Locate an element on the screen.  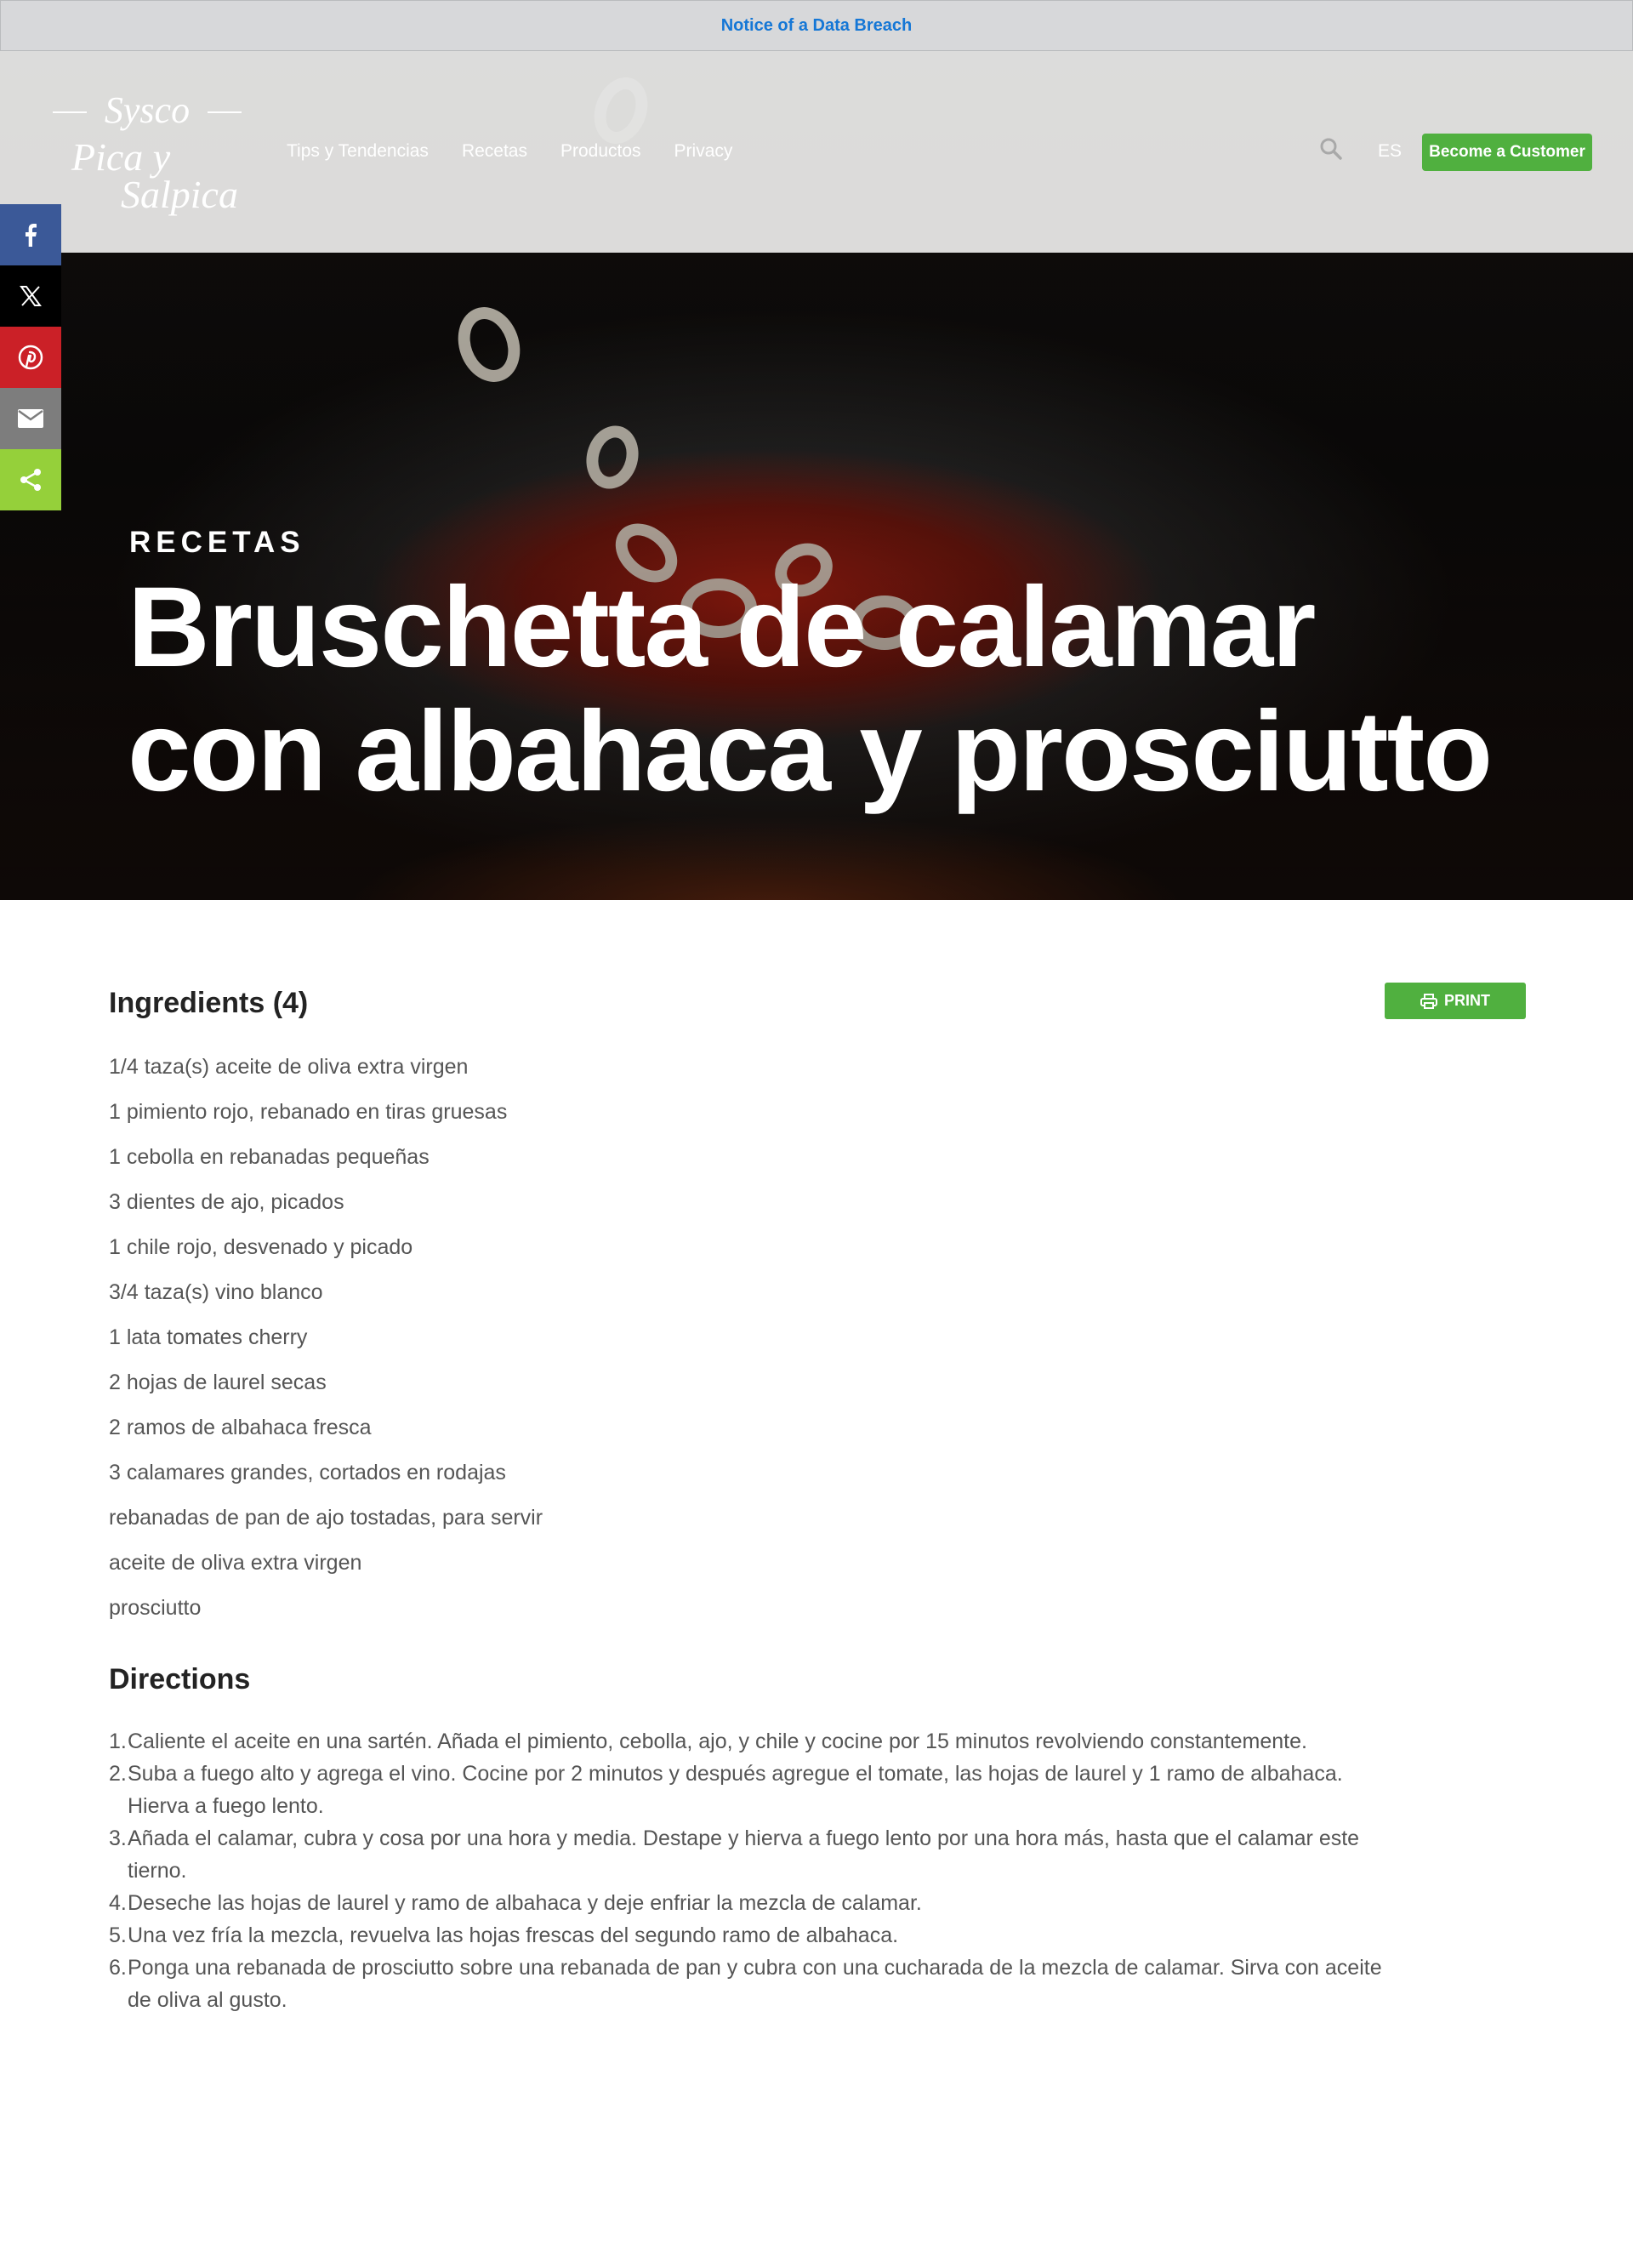
search-icon is located at coordinates (1331, 149).